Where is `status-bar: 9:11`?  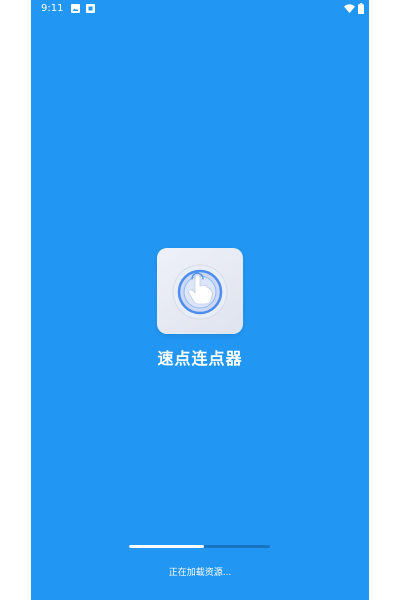 status-bar: 9:11 is located at coordinates (200, 9).